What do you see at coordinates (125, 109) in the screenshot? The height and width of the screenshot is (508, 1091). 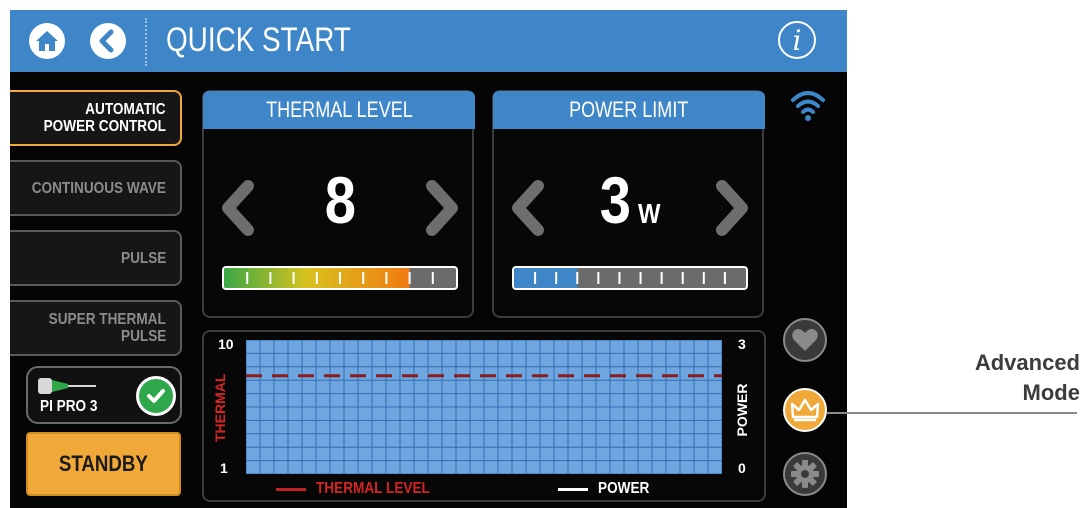 I see `mode-label: AUTOMATIC` at bounding box center [125, 109].